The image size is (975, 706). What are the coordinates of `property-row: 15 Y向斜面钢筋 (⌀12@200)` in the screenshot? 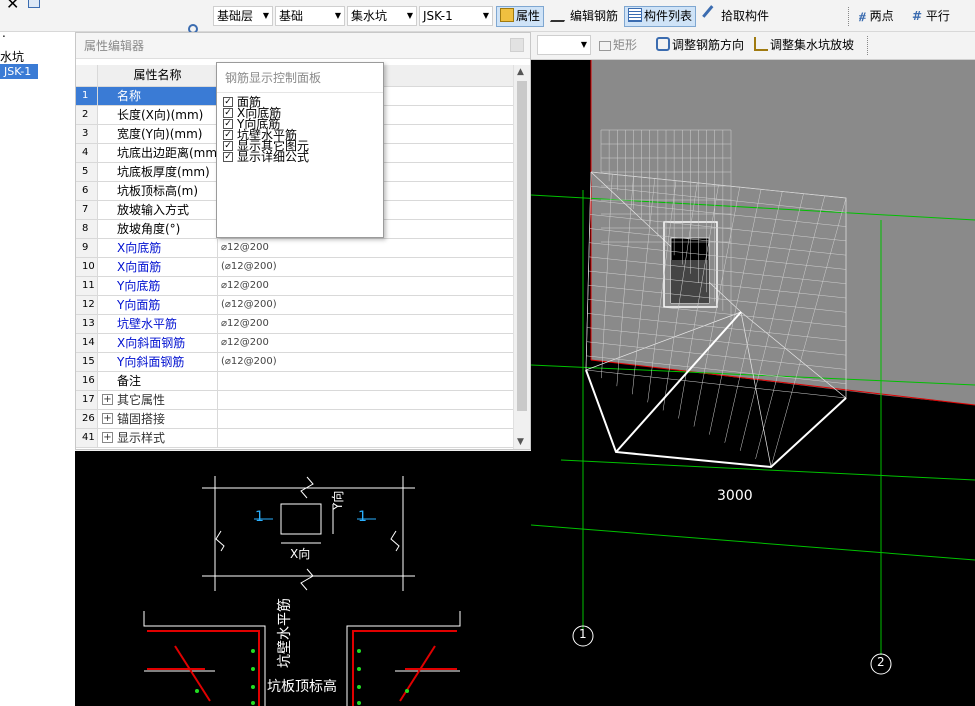 It's located at (295, 362).